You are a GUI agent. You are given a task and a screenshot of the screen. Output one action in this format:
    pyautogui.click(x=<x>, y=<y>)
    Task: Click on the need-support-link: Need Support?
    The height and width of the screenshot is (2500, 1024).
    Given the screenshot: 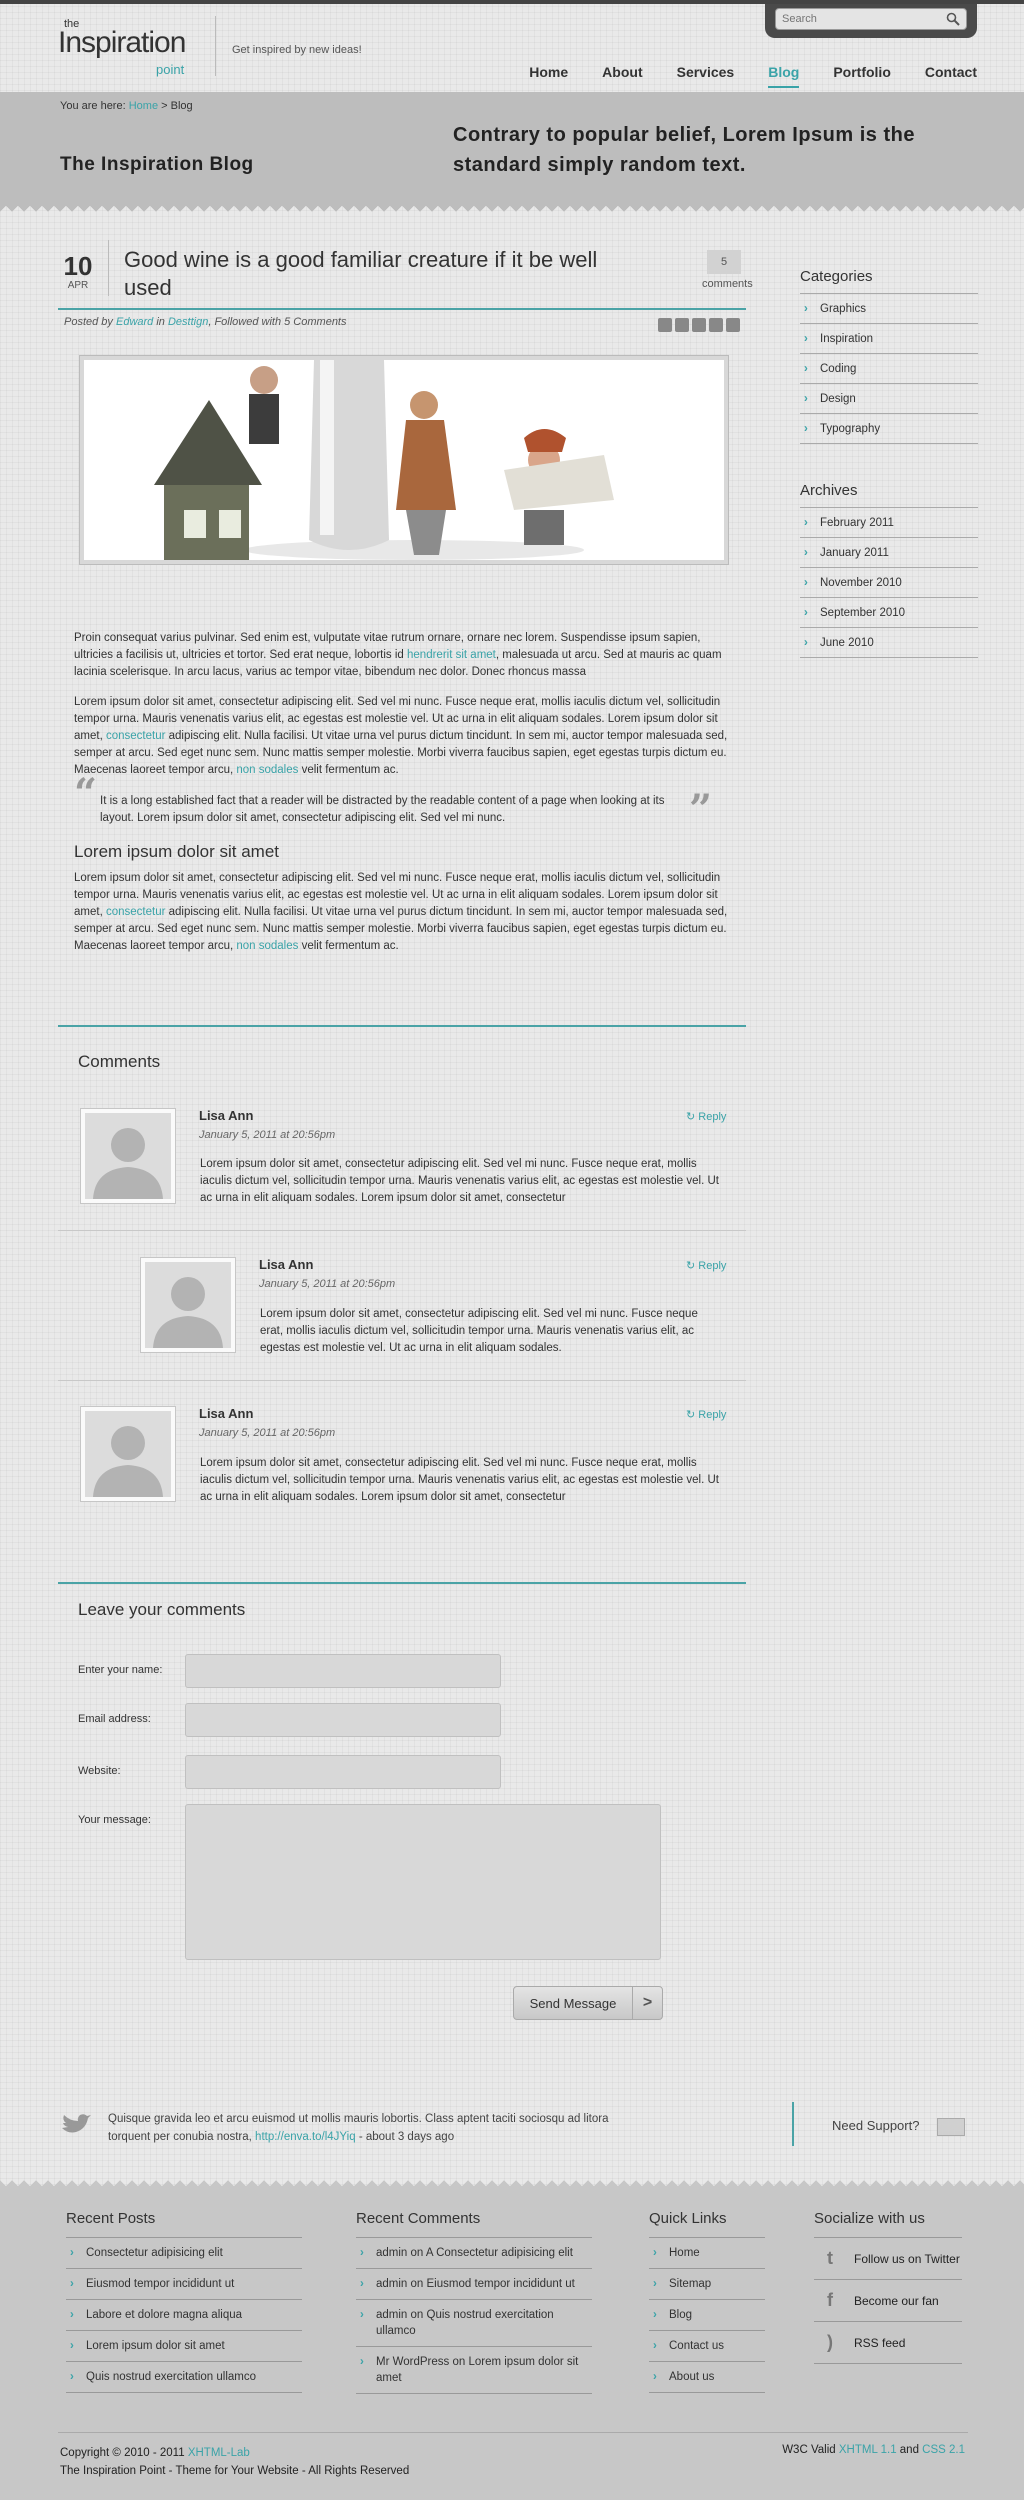 What is the action you would take?
    pyautogui.click(x=875, y=2125)
    